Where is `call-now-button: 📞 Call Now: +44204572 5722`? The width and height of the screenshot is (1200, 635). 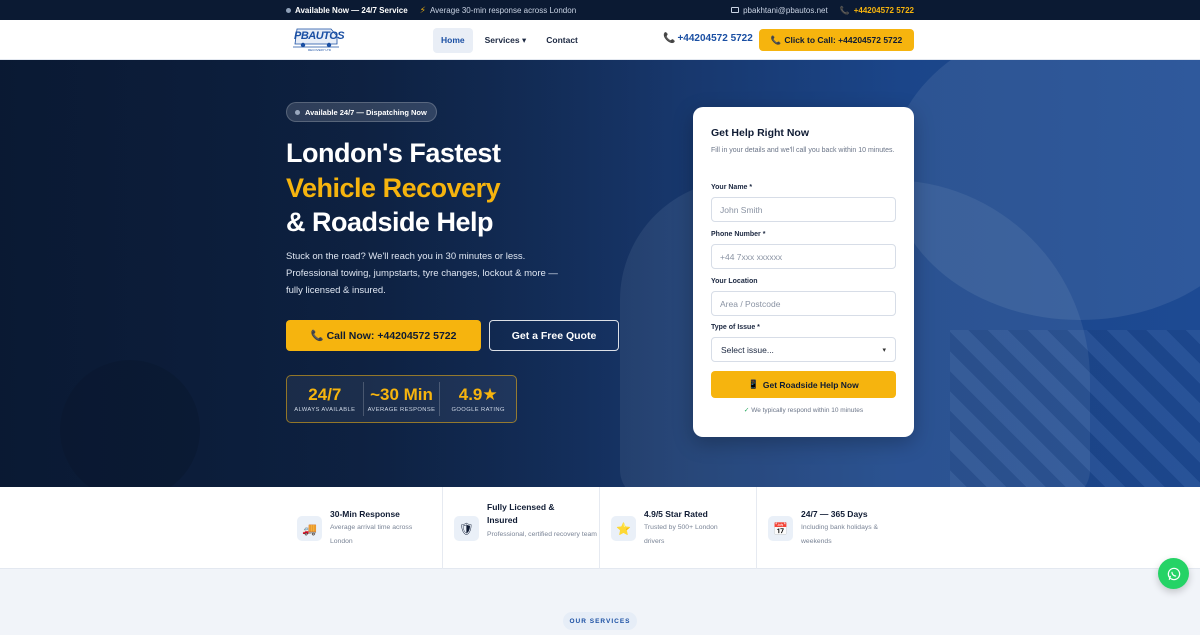
call-now-button: 📞 Call Now: +44204572 5722 is located at coordinates (383, 335).